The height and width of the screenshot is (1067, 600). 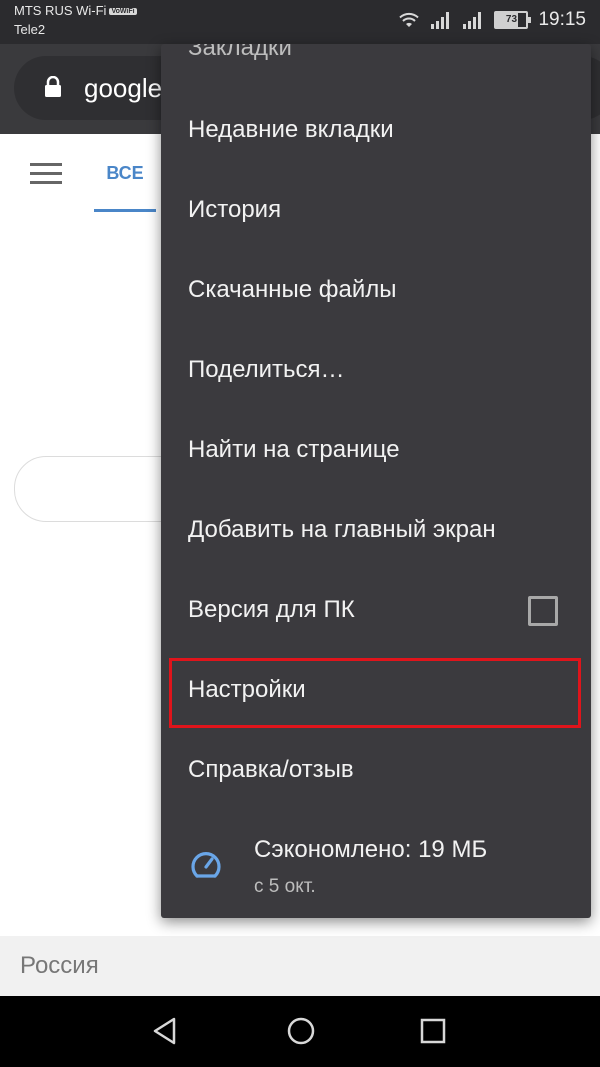 What do you see at coordinates (409, 19) in the screenshot?
I see `wifi-icon` at bounding box center [409, 19].